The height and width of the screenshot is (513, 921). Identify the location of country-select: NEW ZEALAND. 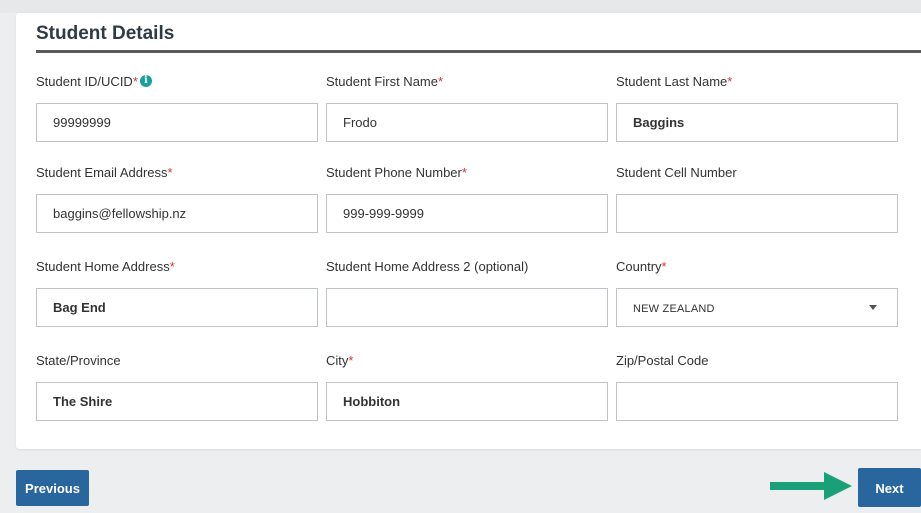
(757, 307).